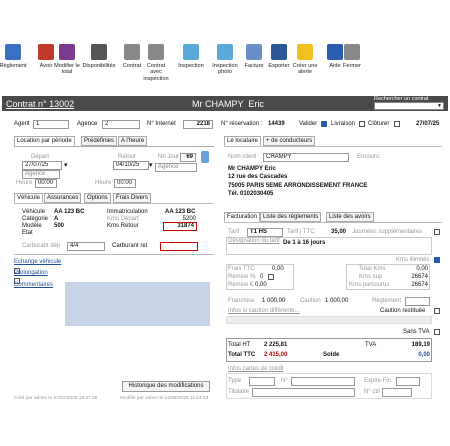 This screenshot has width=450, height=446. What do you see at coordinates (241, 269) in the screenshot?
I see `frais-label: Frais TTC` at bounding box center [241, 269].